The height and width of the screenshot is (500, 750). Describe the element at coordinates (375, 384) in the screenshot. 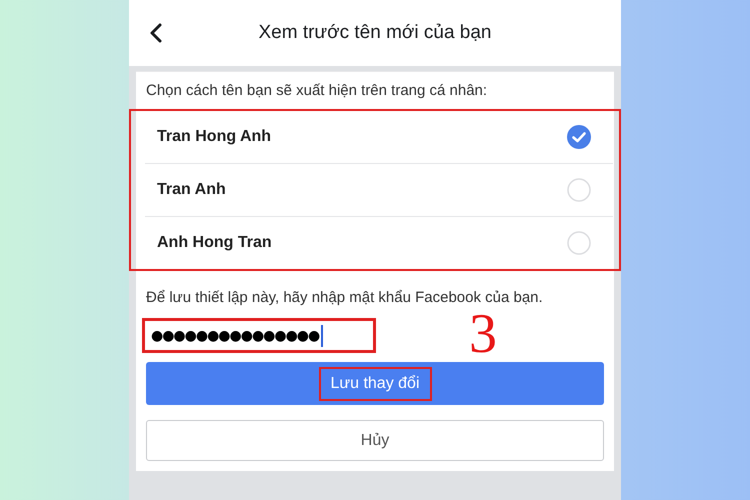

I see `save-button: Lưu thay đổi` at that location.